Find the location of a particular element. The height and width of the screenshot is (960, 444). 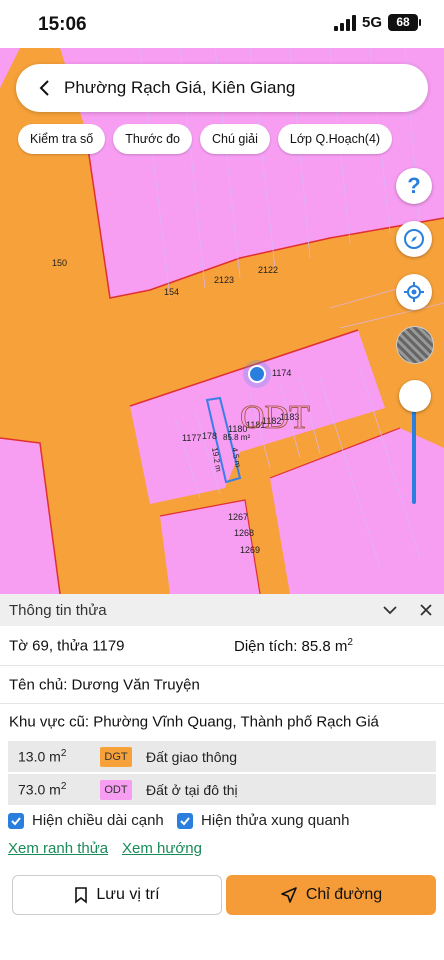

zone-label-odt: ODT is located at coordinates (275, 417).